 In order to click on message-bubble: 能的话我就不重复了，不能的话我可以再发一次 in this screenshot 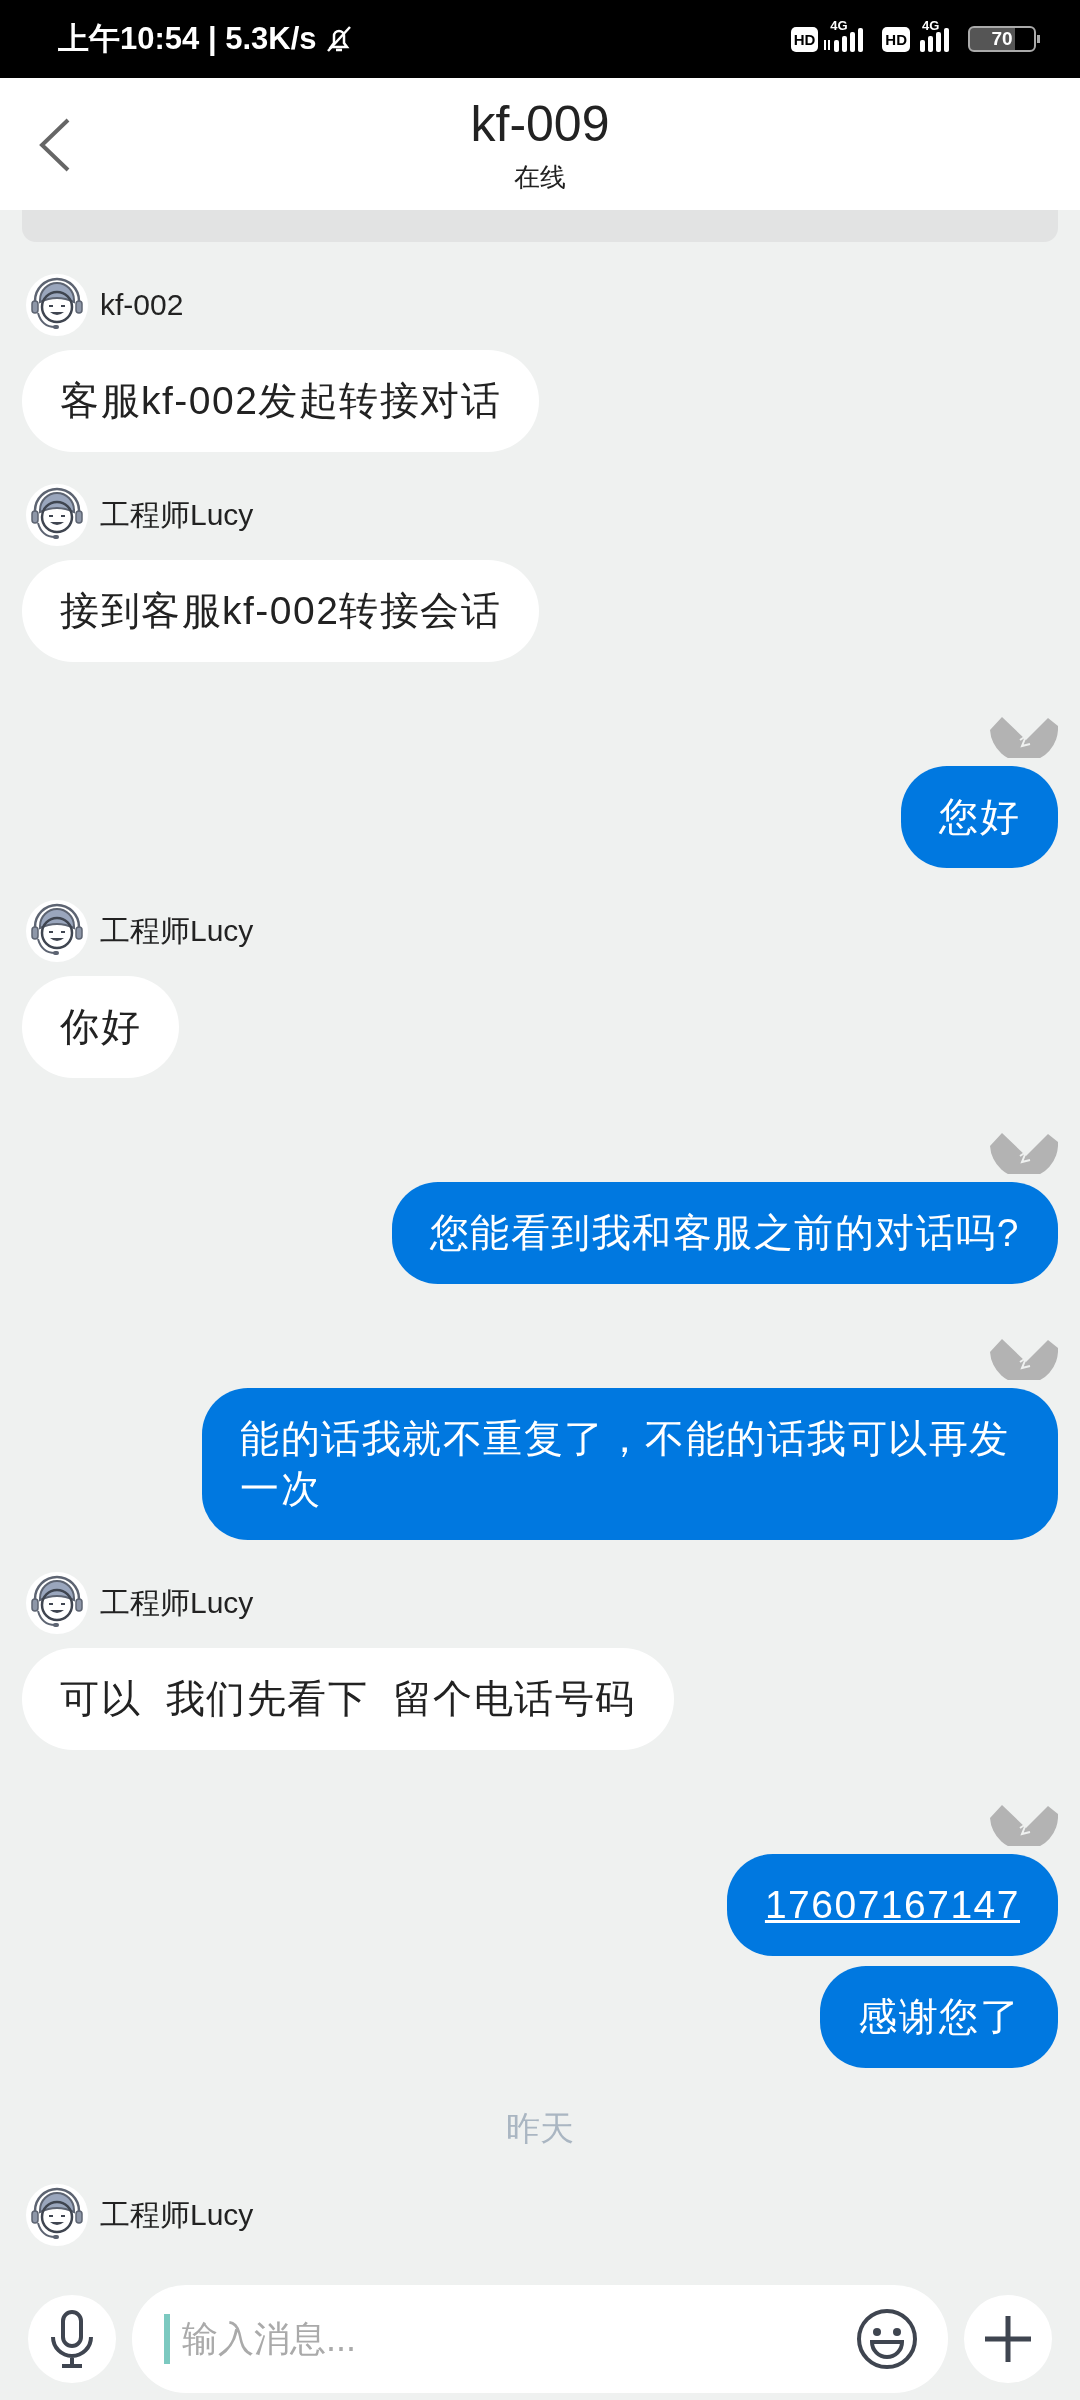, I will do `click(630, 1464)`.